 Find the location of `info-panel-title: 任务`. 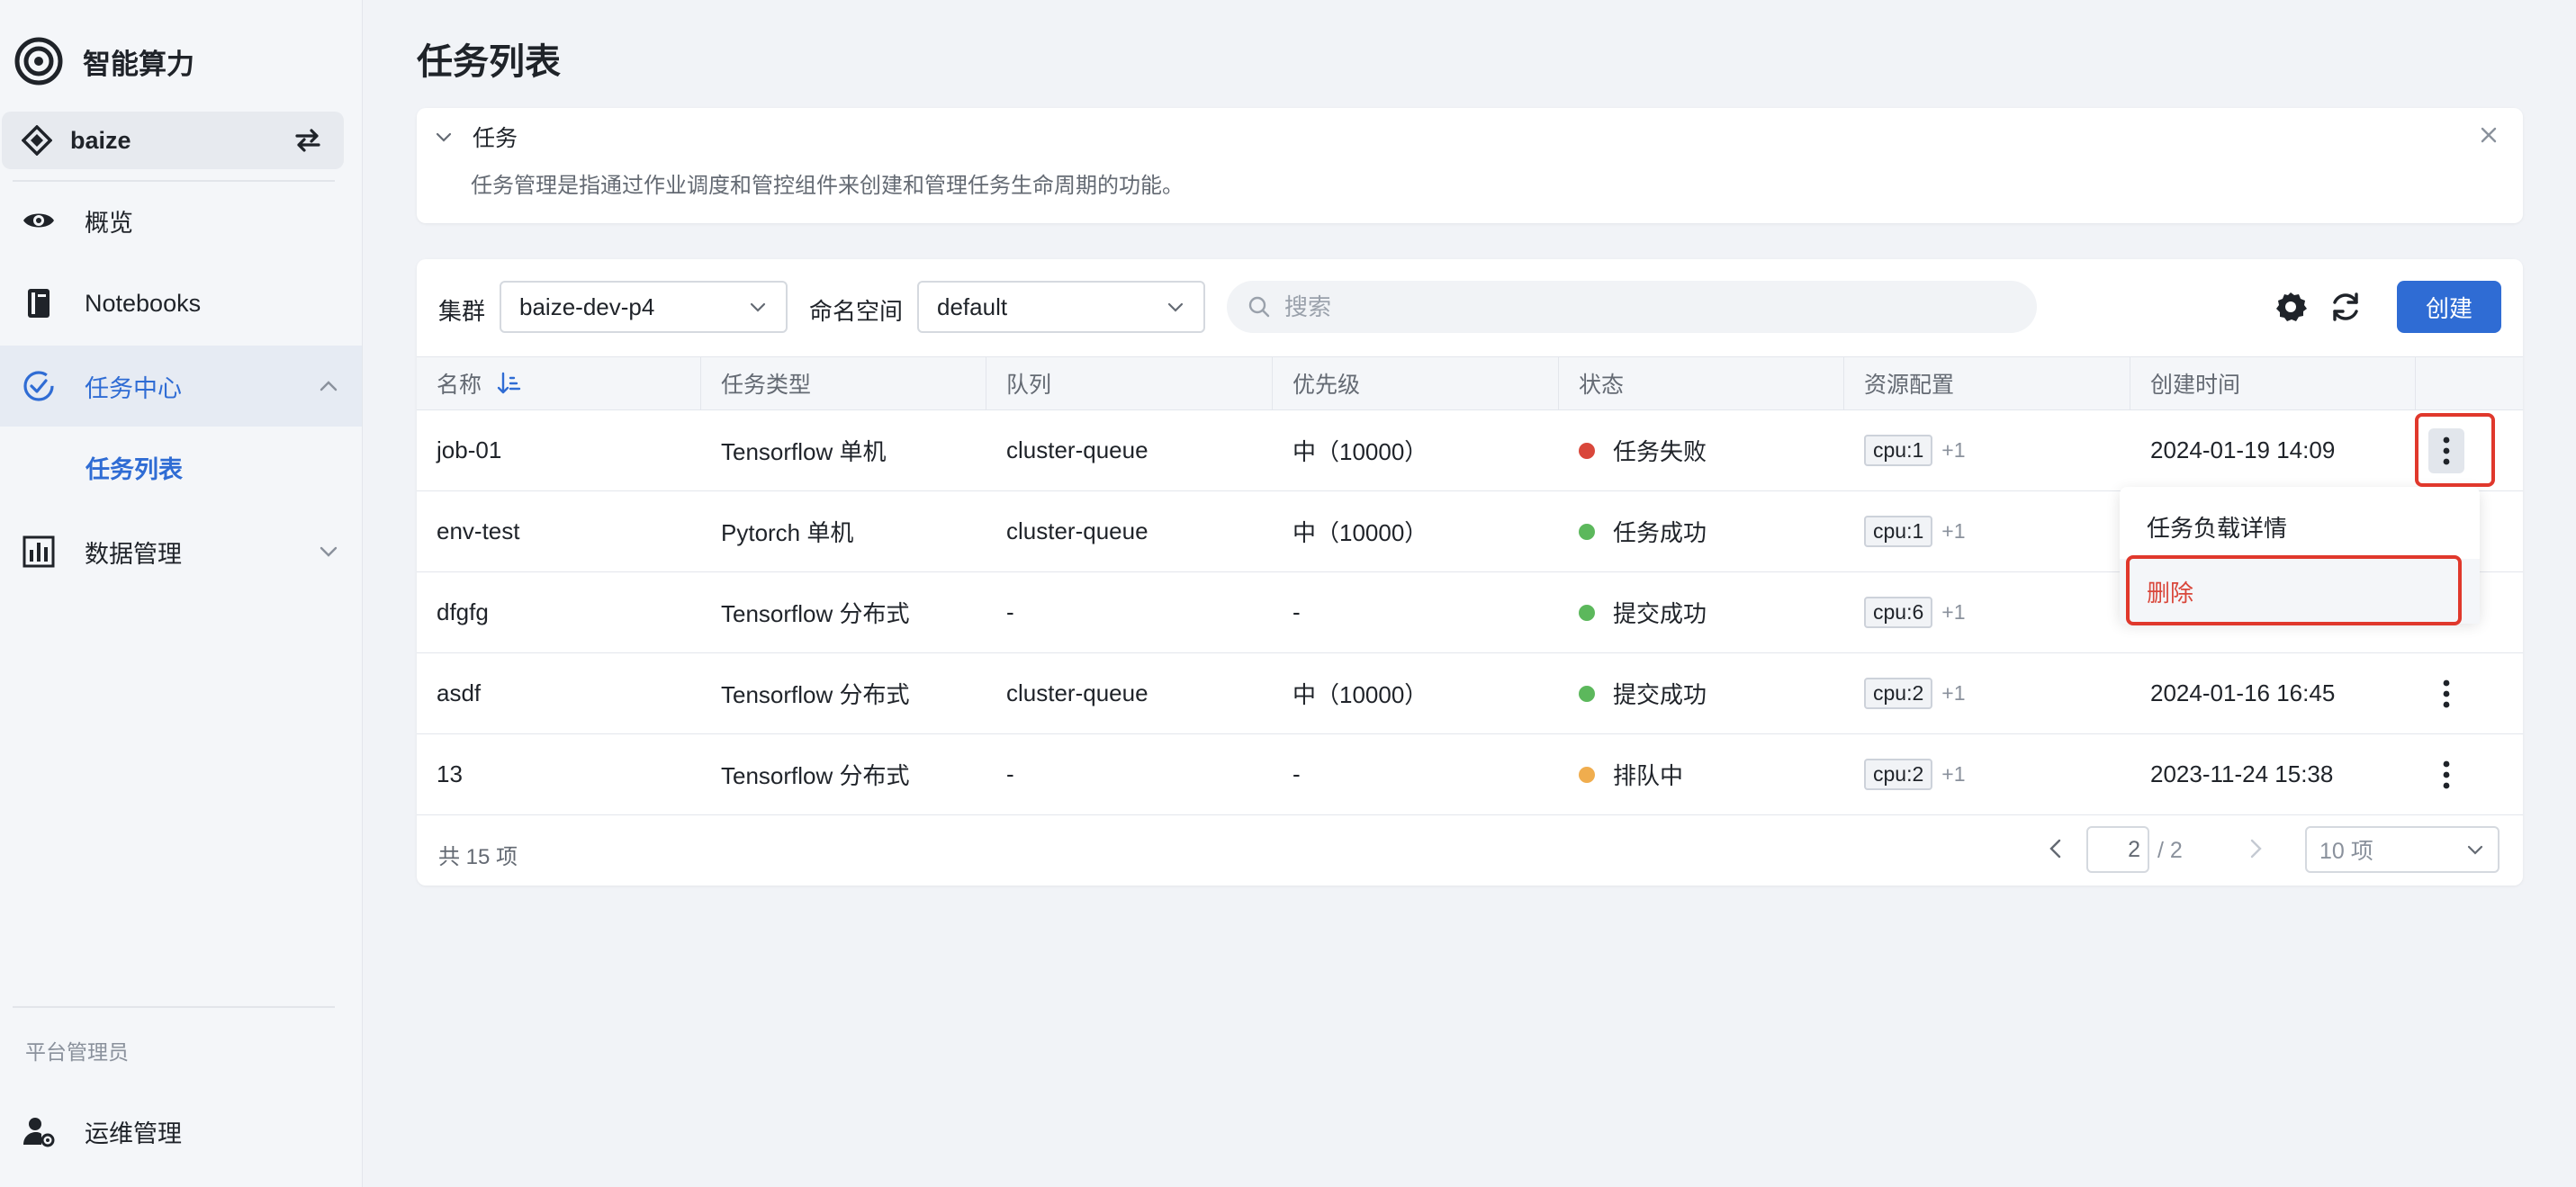

info-panel-title: 任务 is located at coordinates (495, 138).